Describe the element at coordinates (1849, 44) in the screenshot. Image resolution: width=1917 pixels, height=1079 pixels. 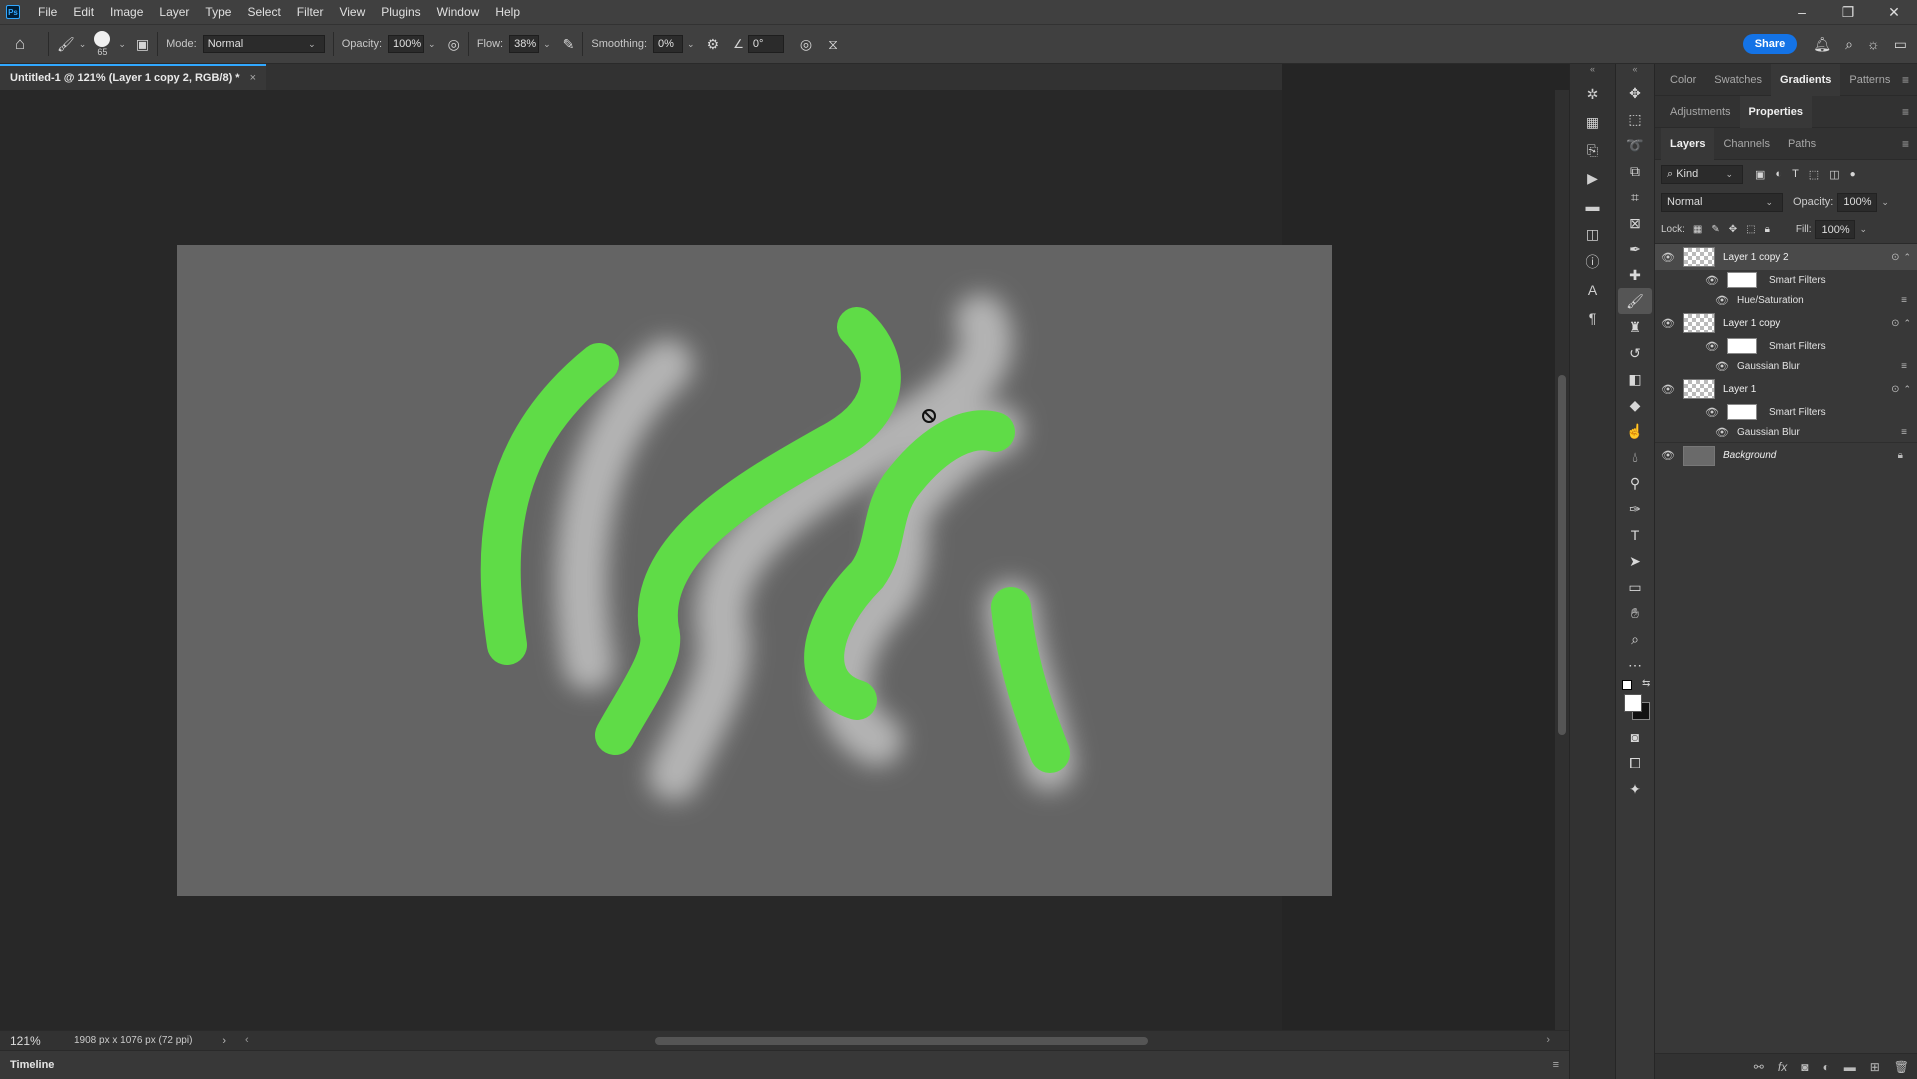
I see `search-icon: ⌕` at that location.